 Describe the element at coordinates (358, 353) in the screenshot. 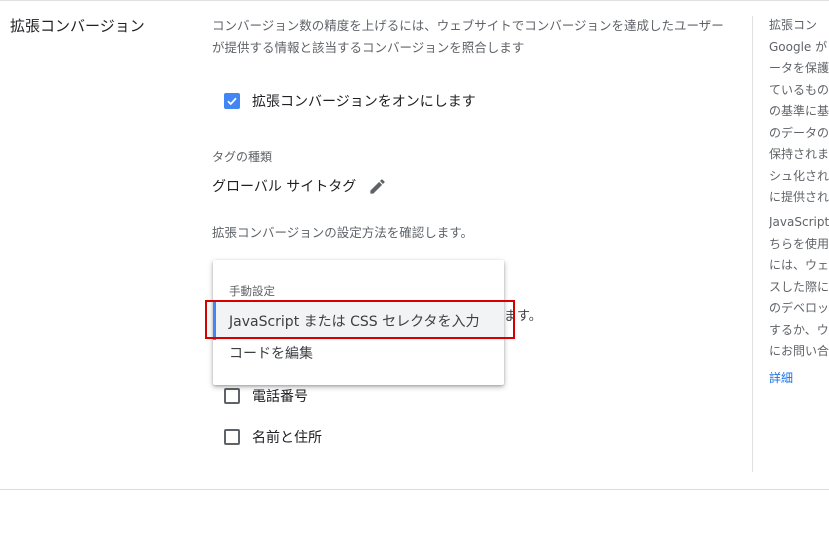

I see `menu-item-edit-code: コードを編集` at that location.